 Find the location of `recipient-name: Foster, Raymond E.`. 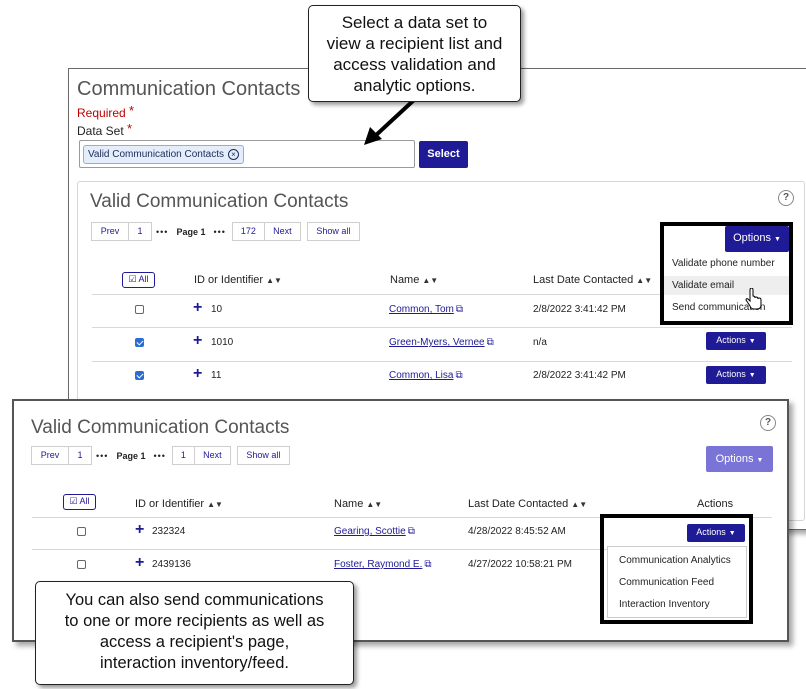

recipient-name: Foster, Raymond E. is located at coordinates (378, 564).